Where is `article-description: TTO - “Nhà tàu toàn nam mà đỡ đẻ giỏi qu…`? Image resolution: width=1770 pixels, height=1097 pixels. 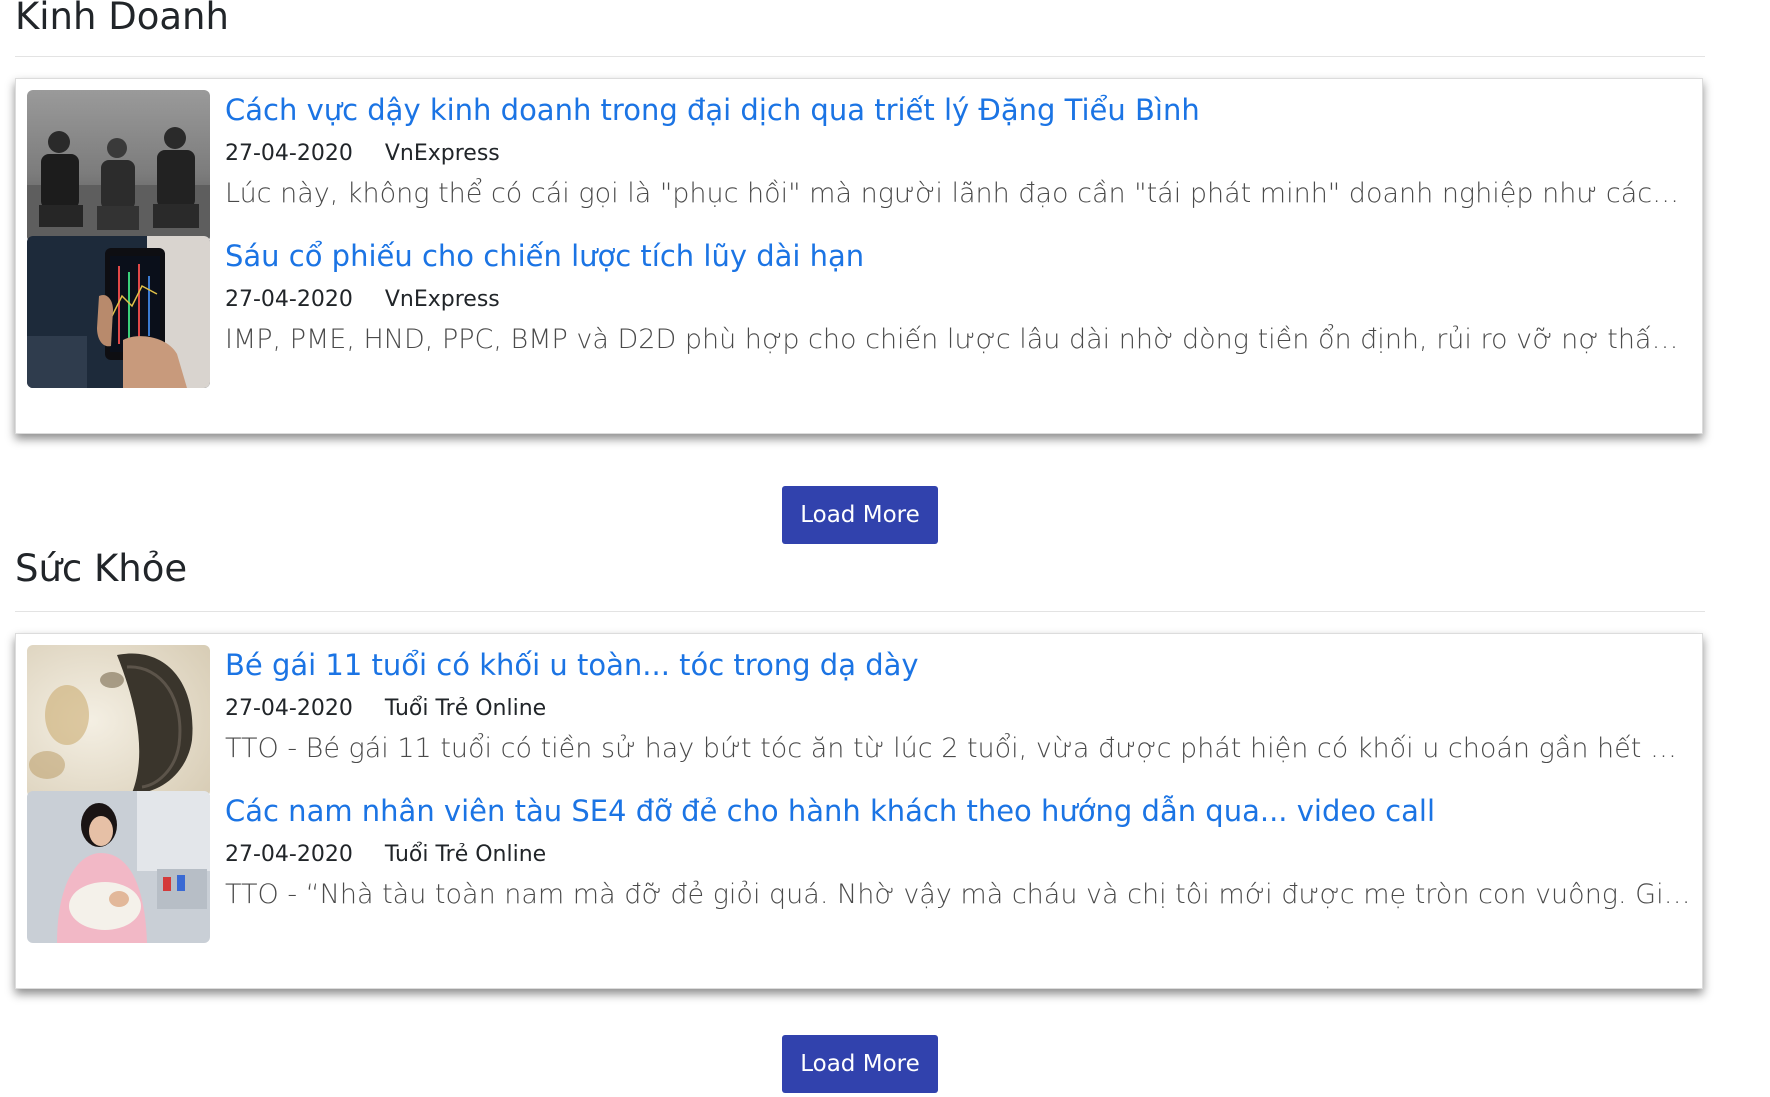
article-description: TTO - “Nhà tàu toàn nam mà đỡ đẻ giỏi qu… is located at coordinates (959, 894).